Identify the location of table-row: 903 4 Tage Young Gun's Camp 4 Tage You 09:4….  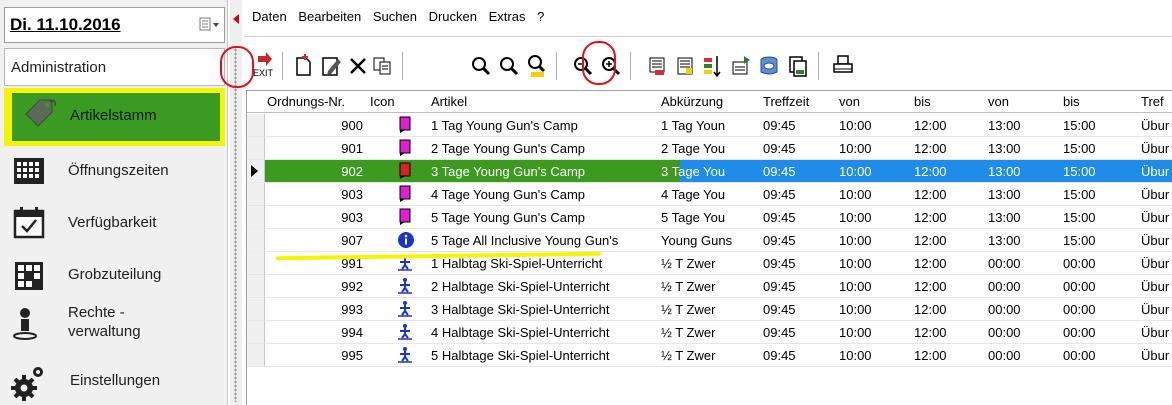
(709, 194).